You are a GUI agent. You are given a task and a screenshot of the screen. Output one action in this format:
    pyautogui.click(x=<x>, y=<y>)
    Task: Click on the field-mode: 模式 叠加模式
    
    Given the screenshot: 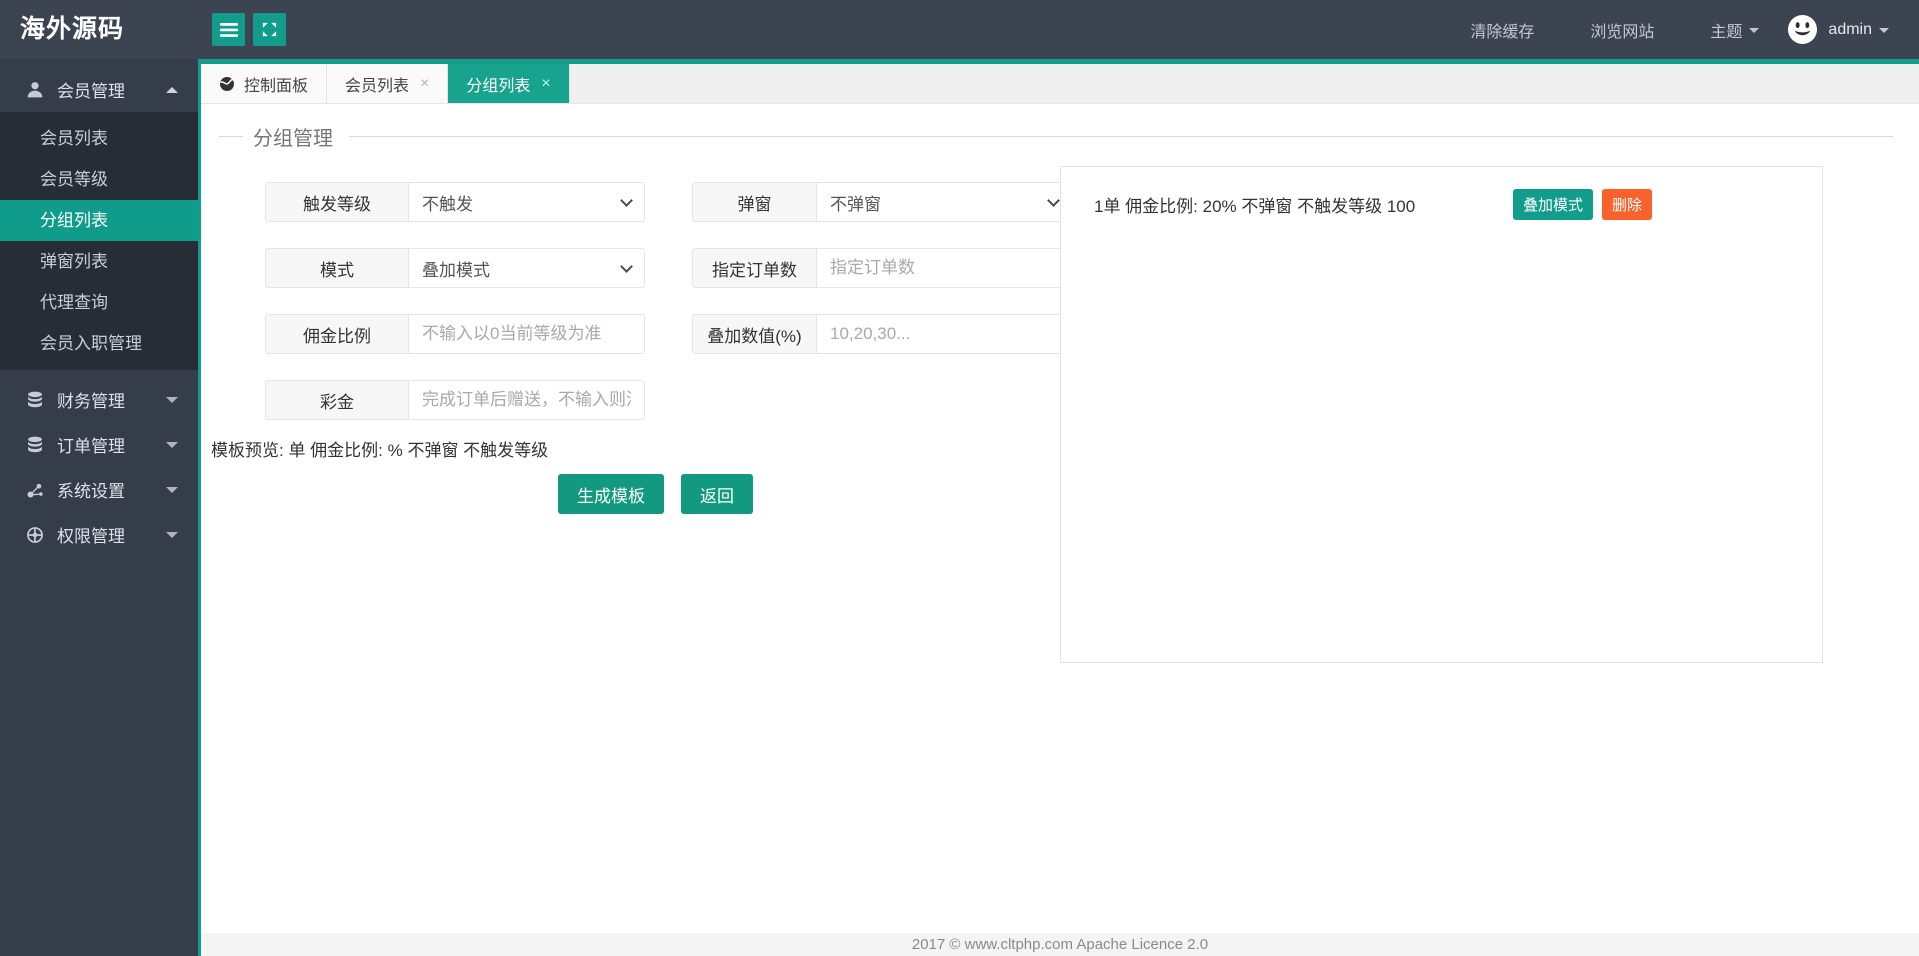 What is the action you would take?
    pyautogui.click(x=455, y=268)
    